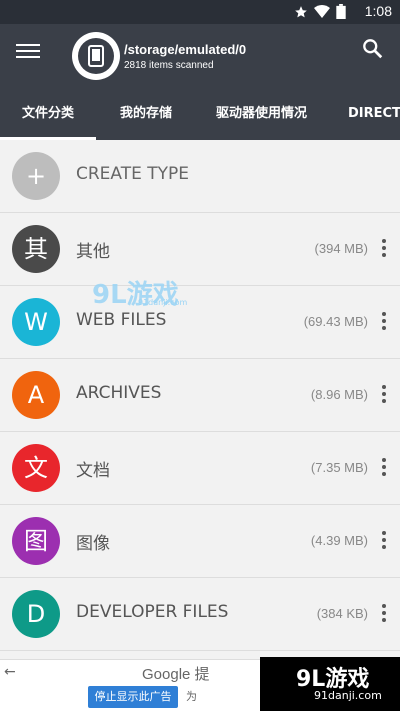 This screenshot has width=400, height=712. Describe the element at coordinates (200, 176) in the screenshot. I see `create-type-row: + CREATE TYPE` at that location.